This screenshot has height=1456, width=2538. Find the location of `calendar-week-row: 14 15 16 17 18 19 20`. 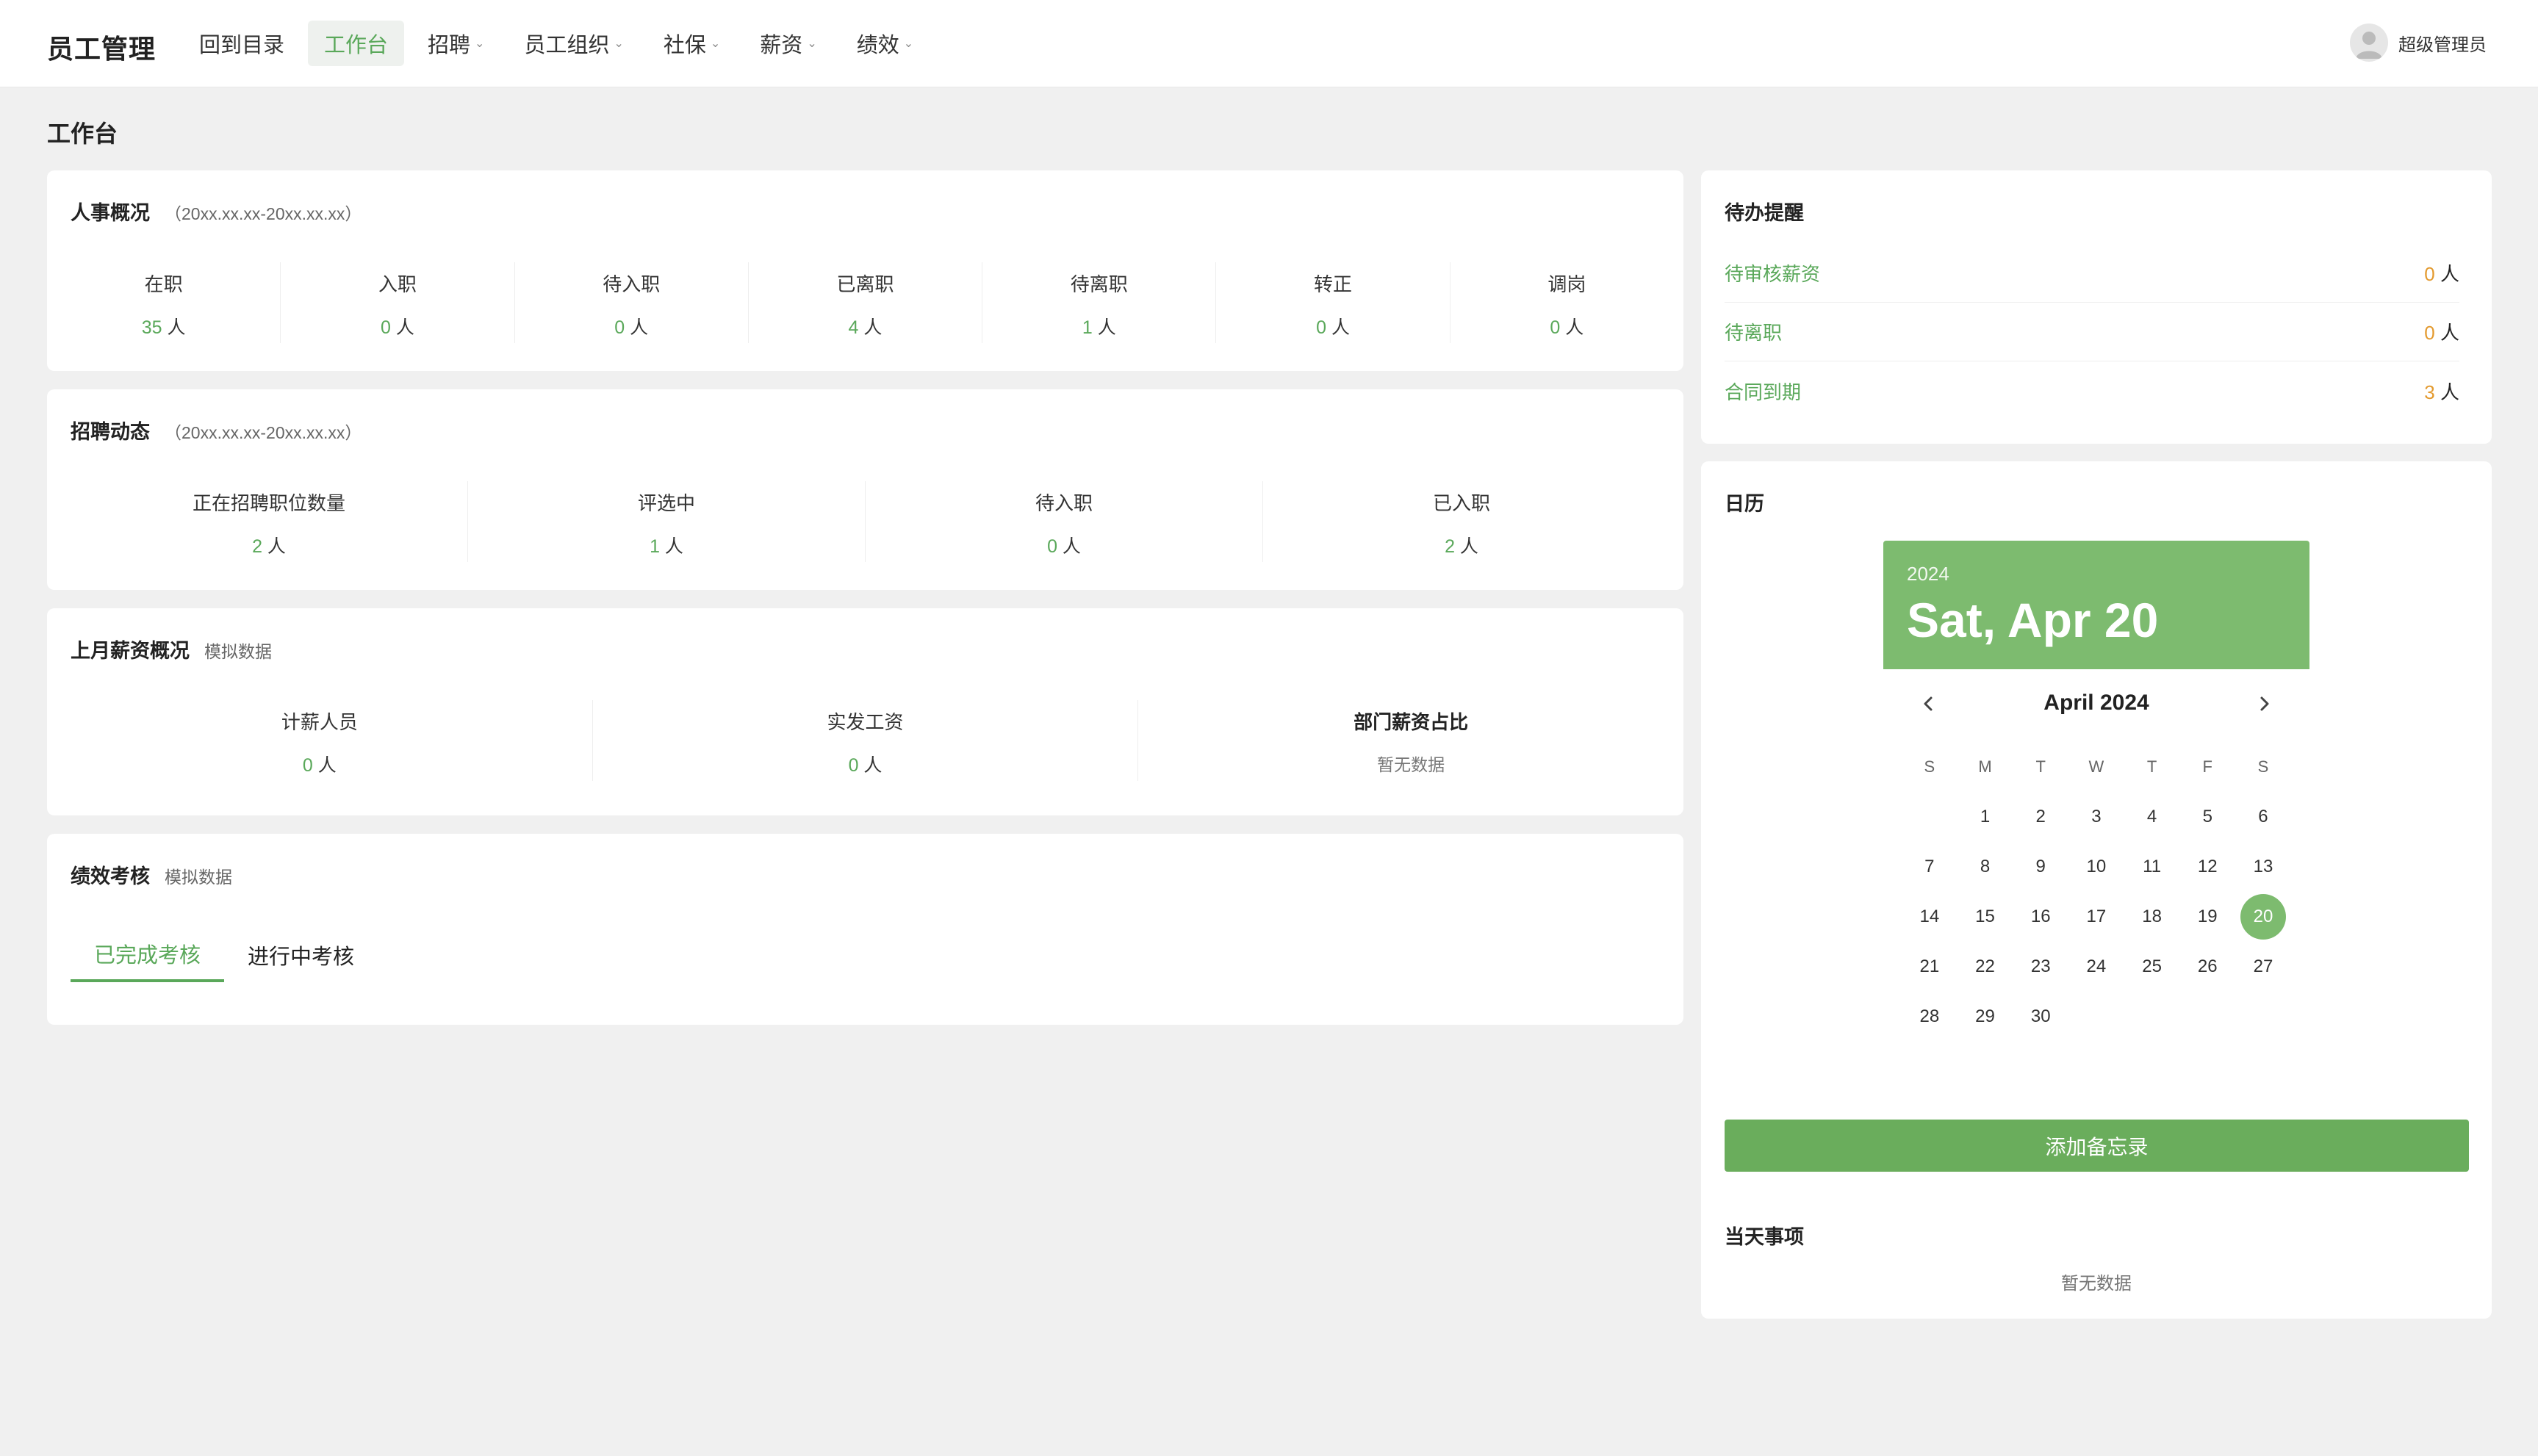

calendar-week-row: 14 15 16 17 18 19 20 is located at coordinates (2096, 917).